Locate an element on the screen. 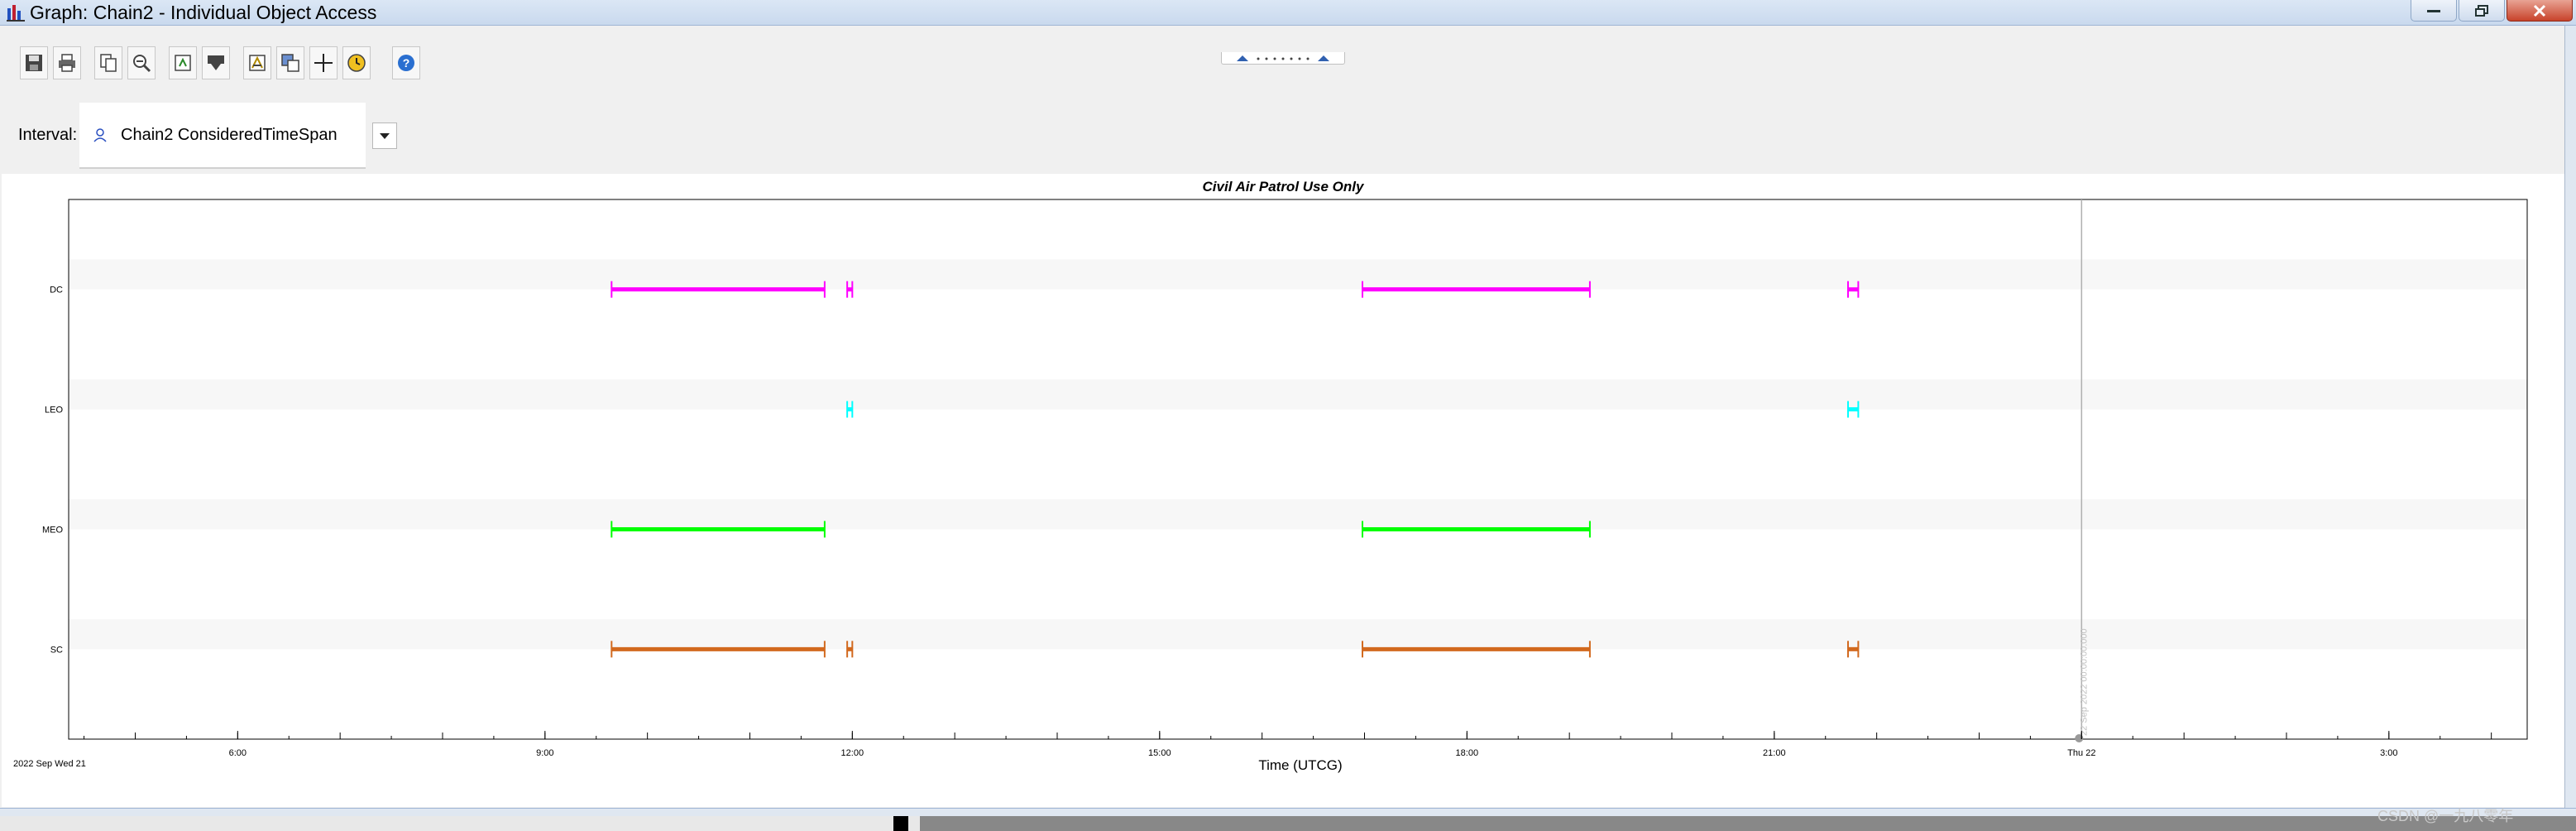  time-button is located at coordinates (357, 63).